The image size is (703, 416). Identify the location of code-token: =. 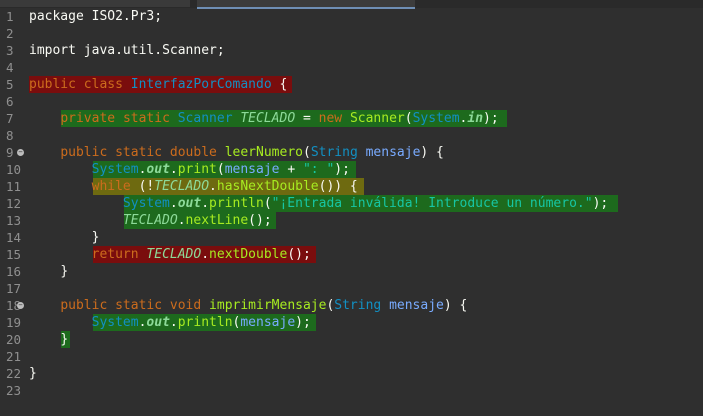
(307, 118).